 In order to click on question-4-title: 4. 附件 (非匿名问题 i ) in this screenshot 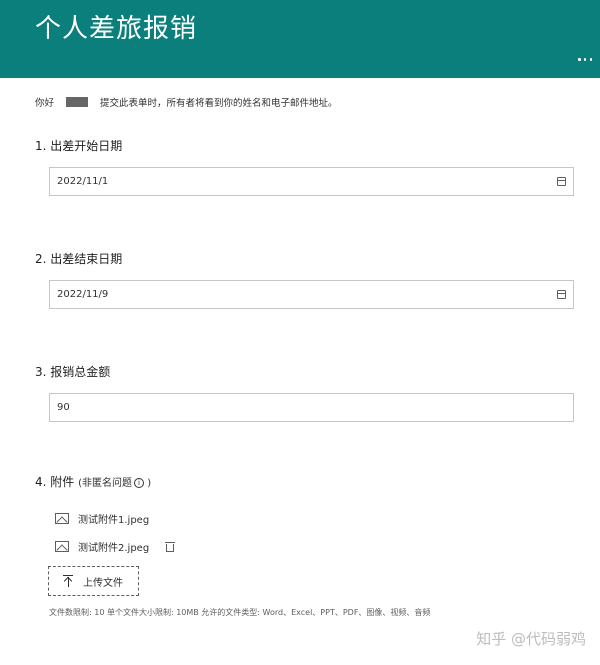, I will do `click(93, 481)`.